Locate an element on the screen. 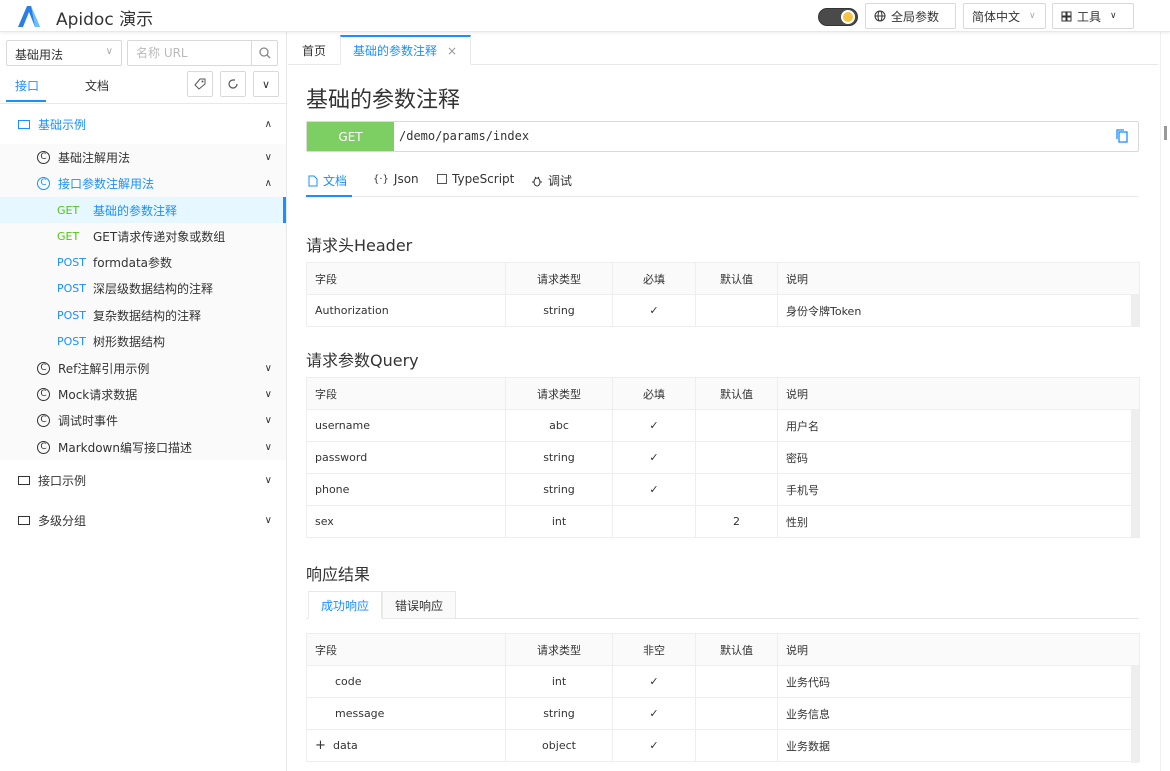 Image resolution: width=1170 pixels, height=771 pixels. theme-toggle is located at coordinates (838, 17).